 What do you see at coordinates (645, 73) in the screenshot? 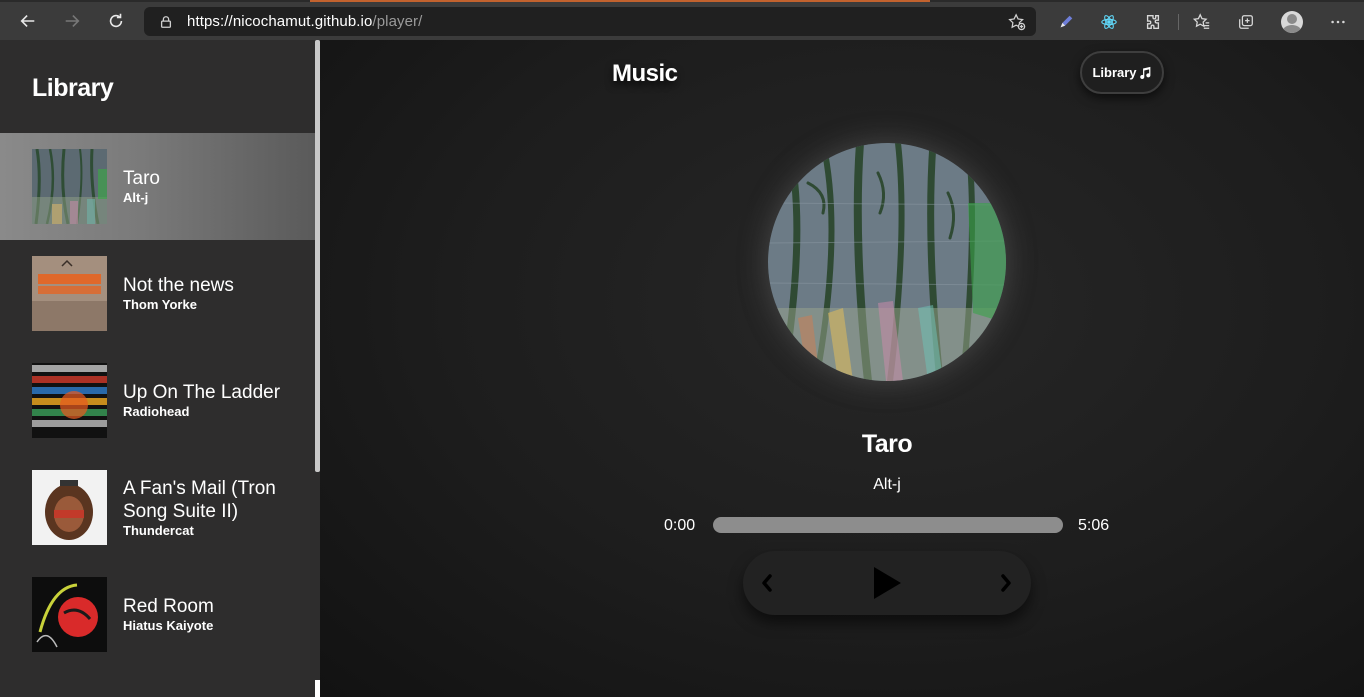
I see `page-title: Music` at bounding box center [645, 73].